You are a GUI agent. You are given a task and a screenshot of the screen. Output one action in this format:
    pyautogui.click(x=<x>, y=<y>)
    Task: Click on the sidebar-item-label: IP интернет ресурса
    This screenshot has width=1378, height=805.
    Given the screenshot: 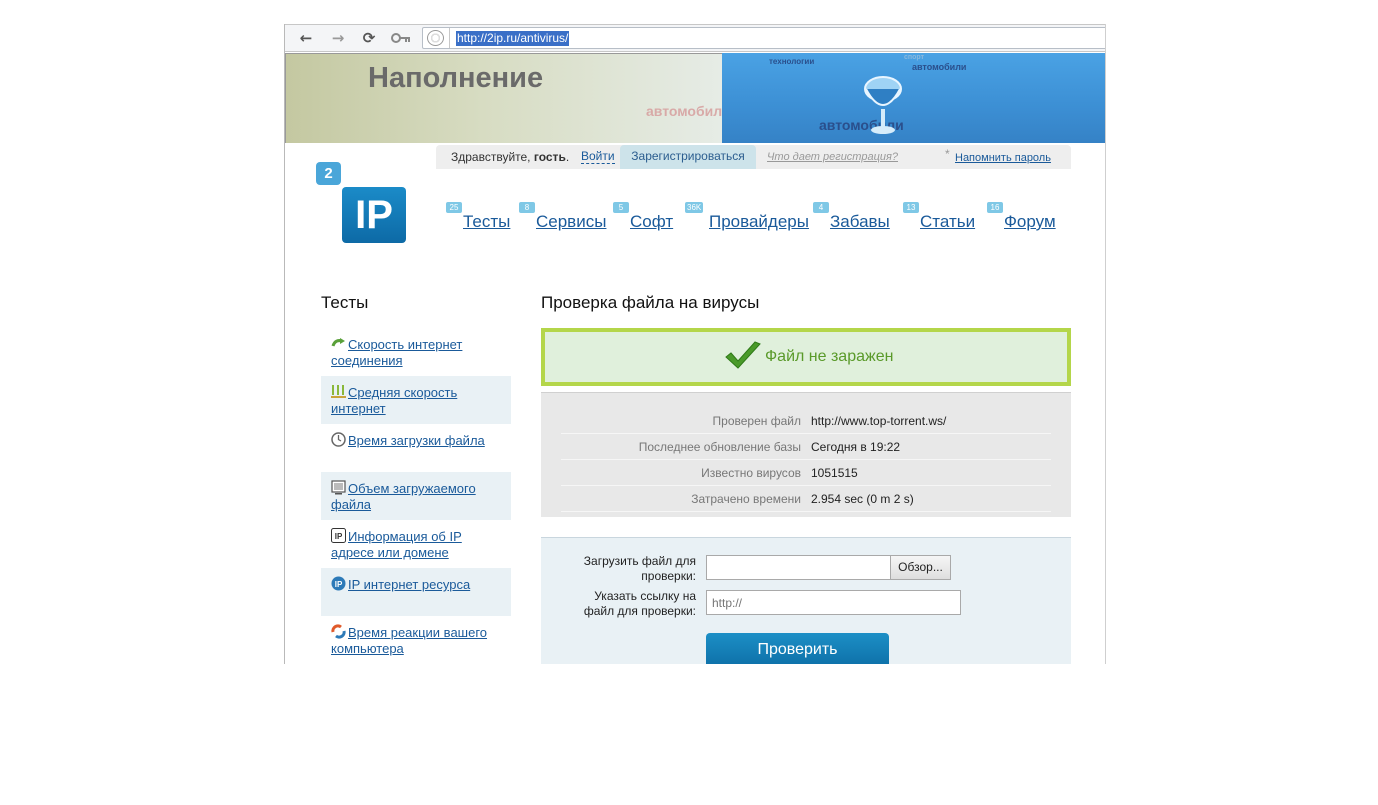 What is the action you would take?
    pyautogui.click(x=409, y=584)
    